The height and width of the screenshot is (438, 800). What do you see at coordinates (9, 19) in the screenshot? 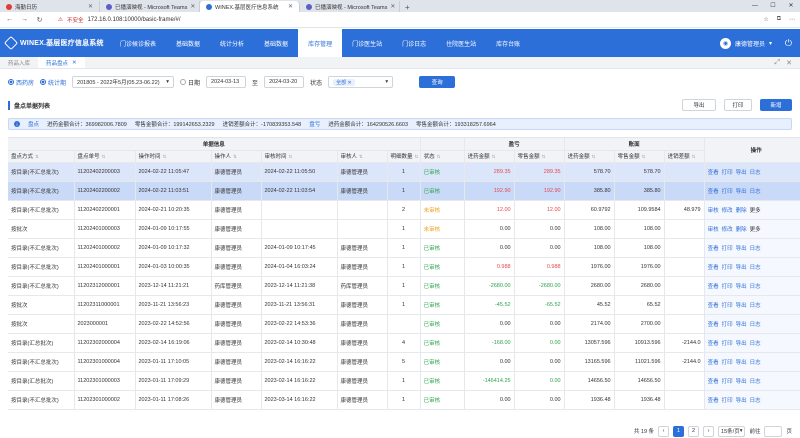
I see `back-icon: ←` at bounding box center [9, 19].